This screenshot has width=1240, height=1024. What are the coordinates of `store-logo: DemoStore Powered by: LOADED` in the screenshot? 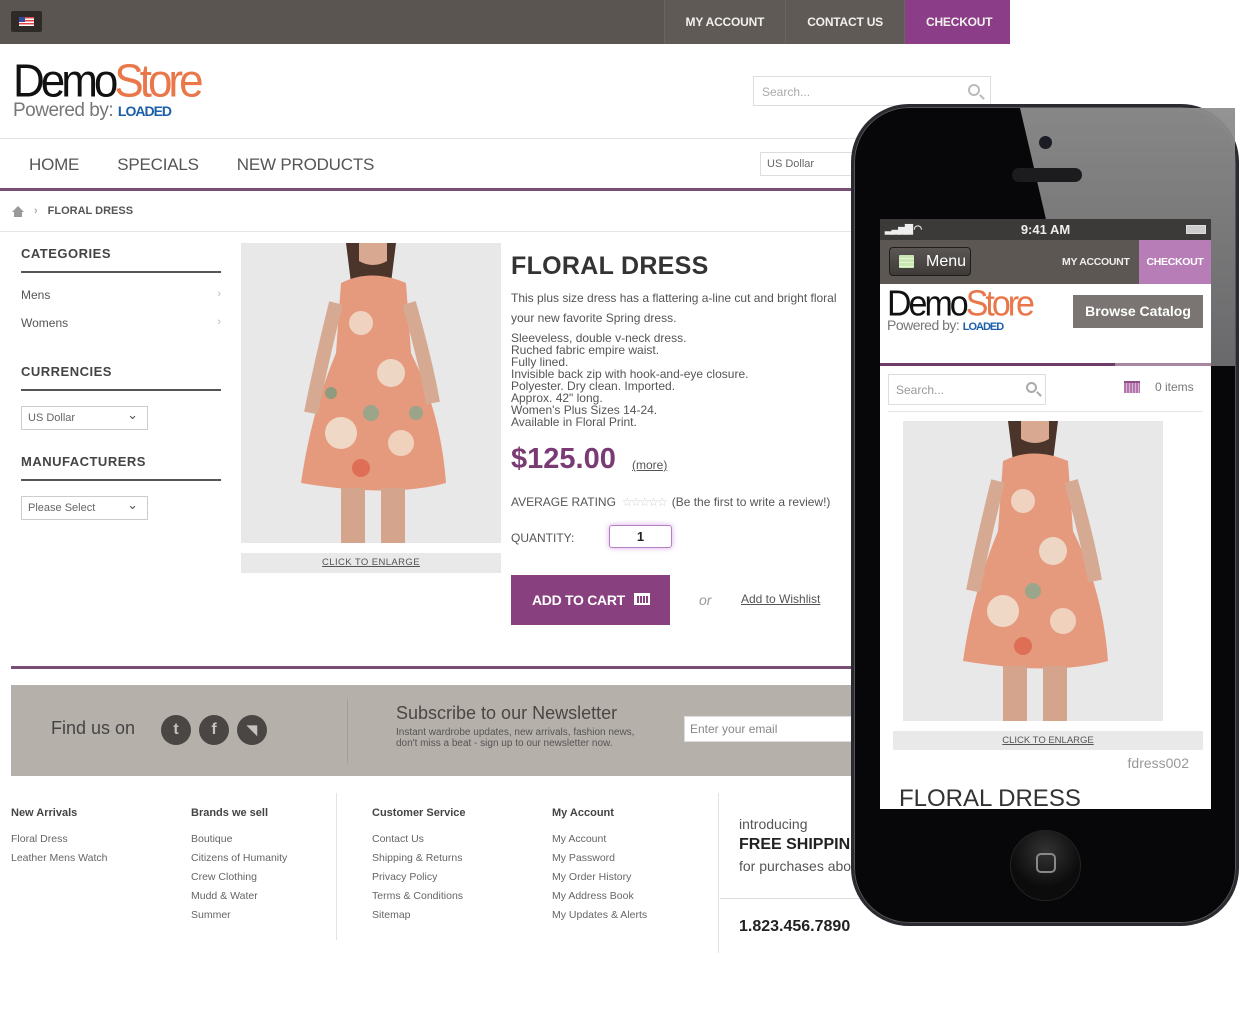 It's located at (108, 90).